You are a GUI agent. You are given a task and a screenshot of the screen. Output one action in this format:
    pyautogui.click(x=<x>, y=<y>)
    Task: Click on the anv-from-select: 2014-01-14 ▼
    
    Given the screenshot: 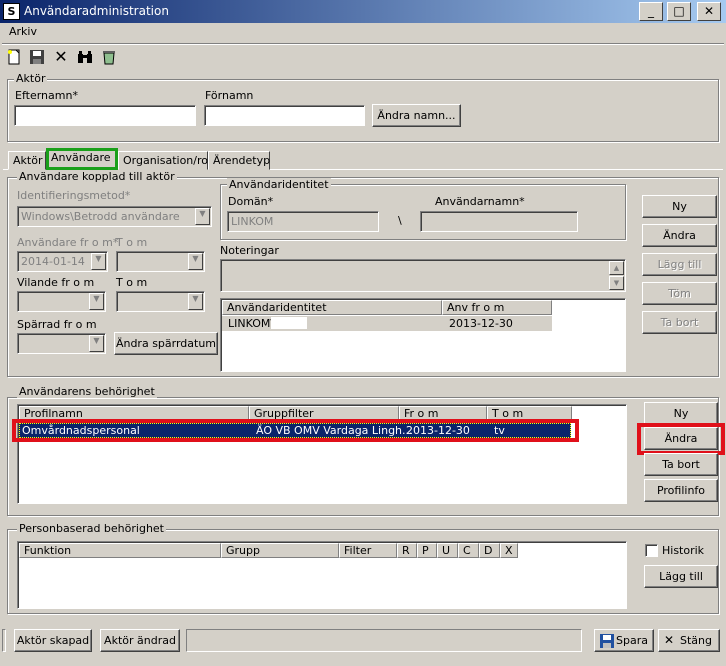 What is the action you would take?
    pyautogui.click(x=62, y=261)
    